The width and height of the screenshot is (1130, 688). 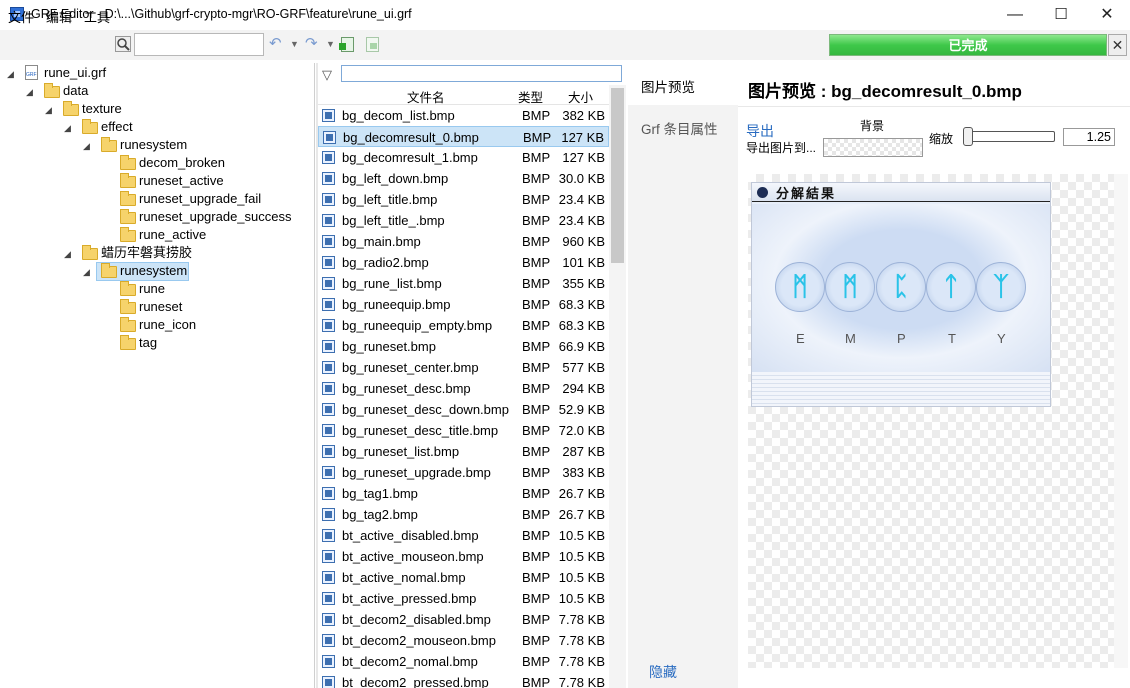 I want to click on file-row: bt_active_disabled.bmp BMP 10.5 KB, so click(x=463, y=535).